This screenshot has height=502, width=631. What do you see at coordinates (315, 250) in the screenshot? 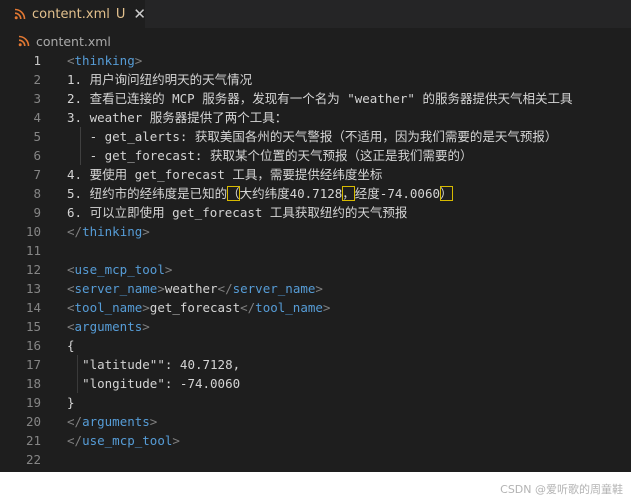
I see `code-line: 11` at bounding box center [315, 250].